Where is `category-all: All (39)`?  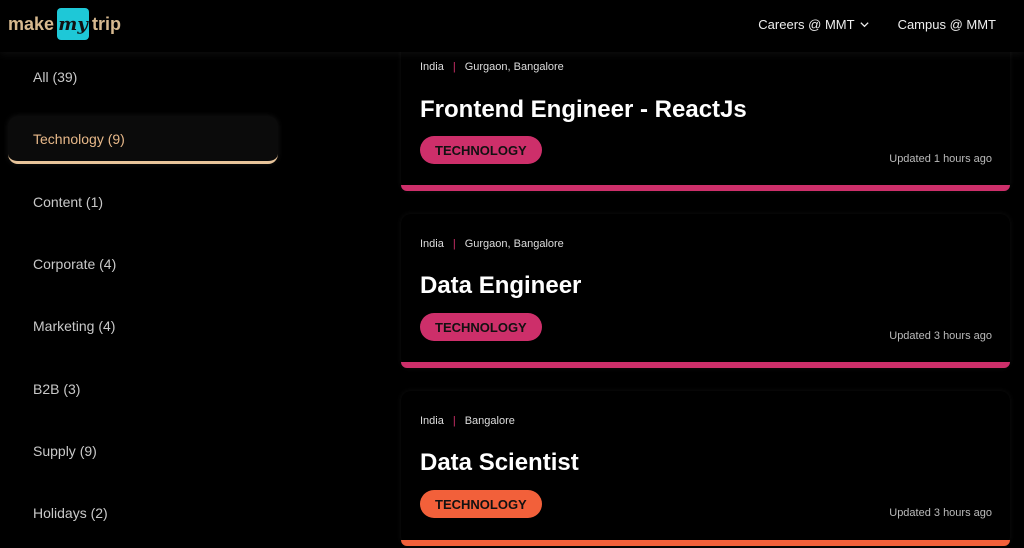
category-all: All (39) is located at coordinates (55, 77).